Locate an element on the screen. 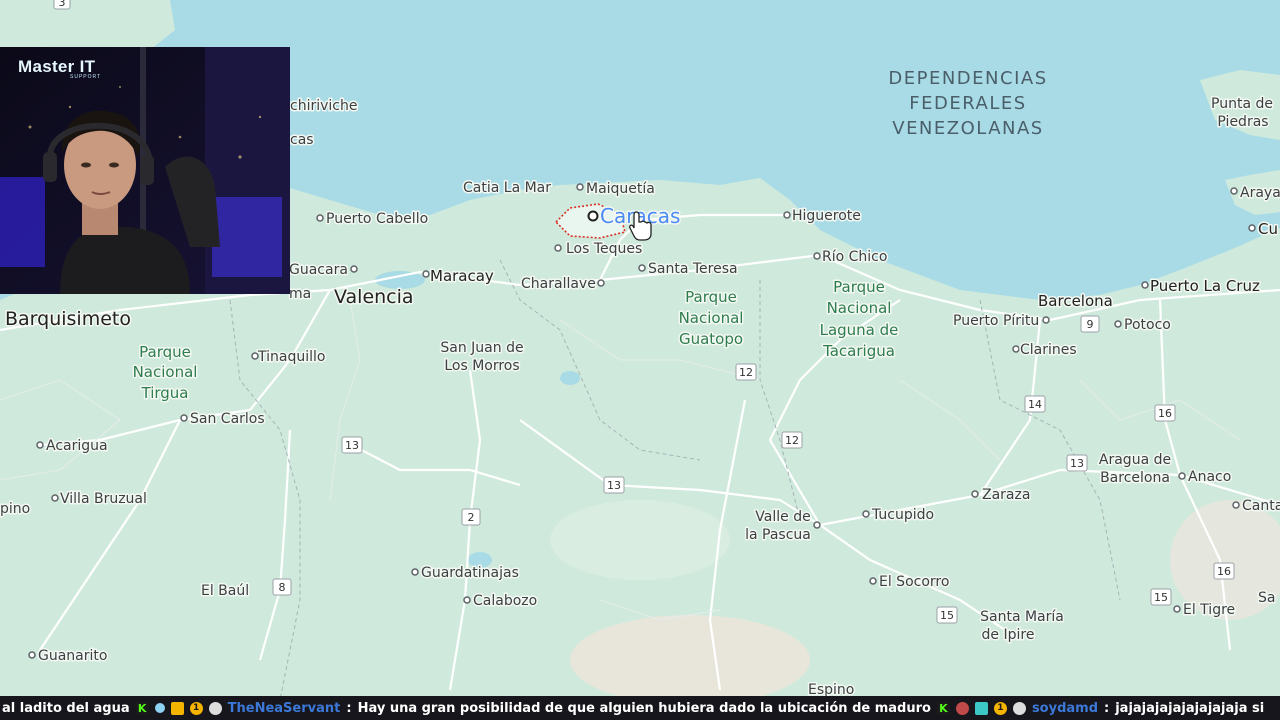 This screenshot has width=1280, height=720. park-tirgua-line2: Nacional is located at coordinates (165, 372).